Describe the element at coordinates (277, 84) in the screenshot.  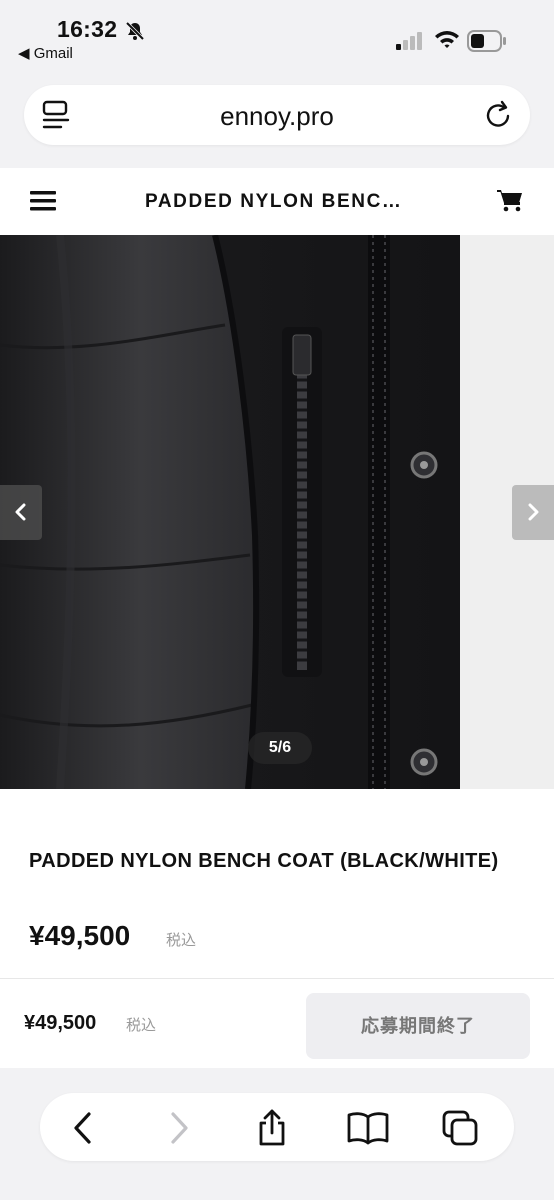
I see `browser-top-chrome: 16:32 ◀ Gmail ennoy.pro` at that location.